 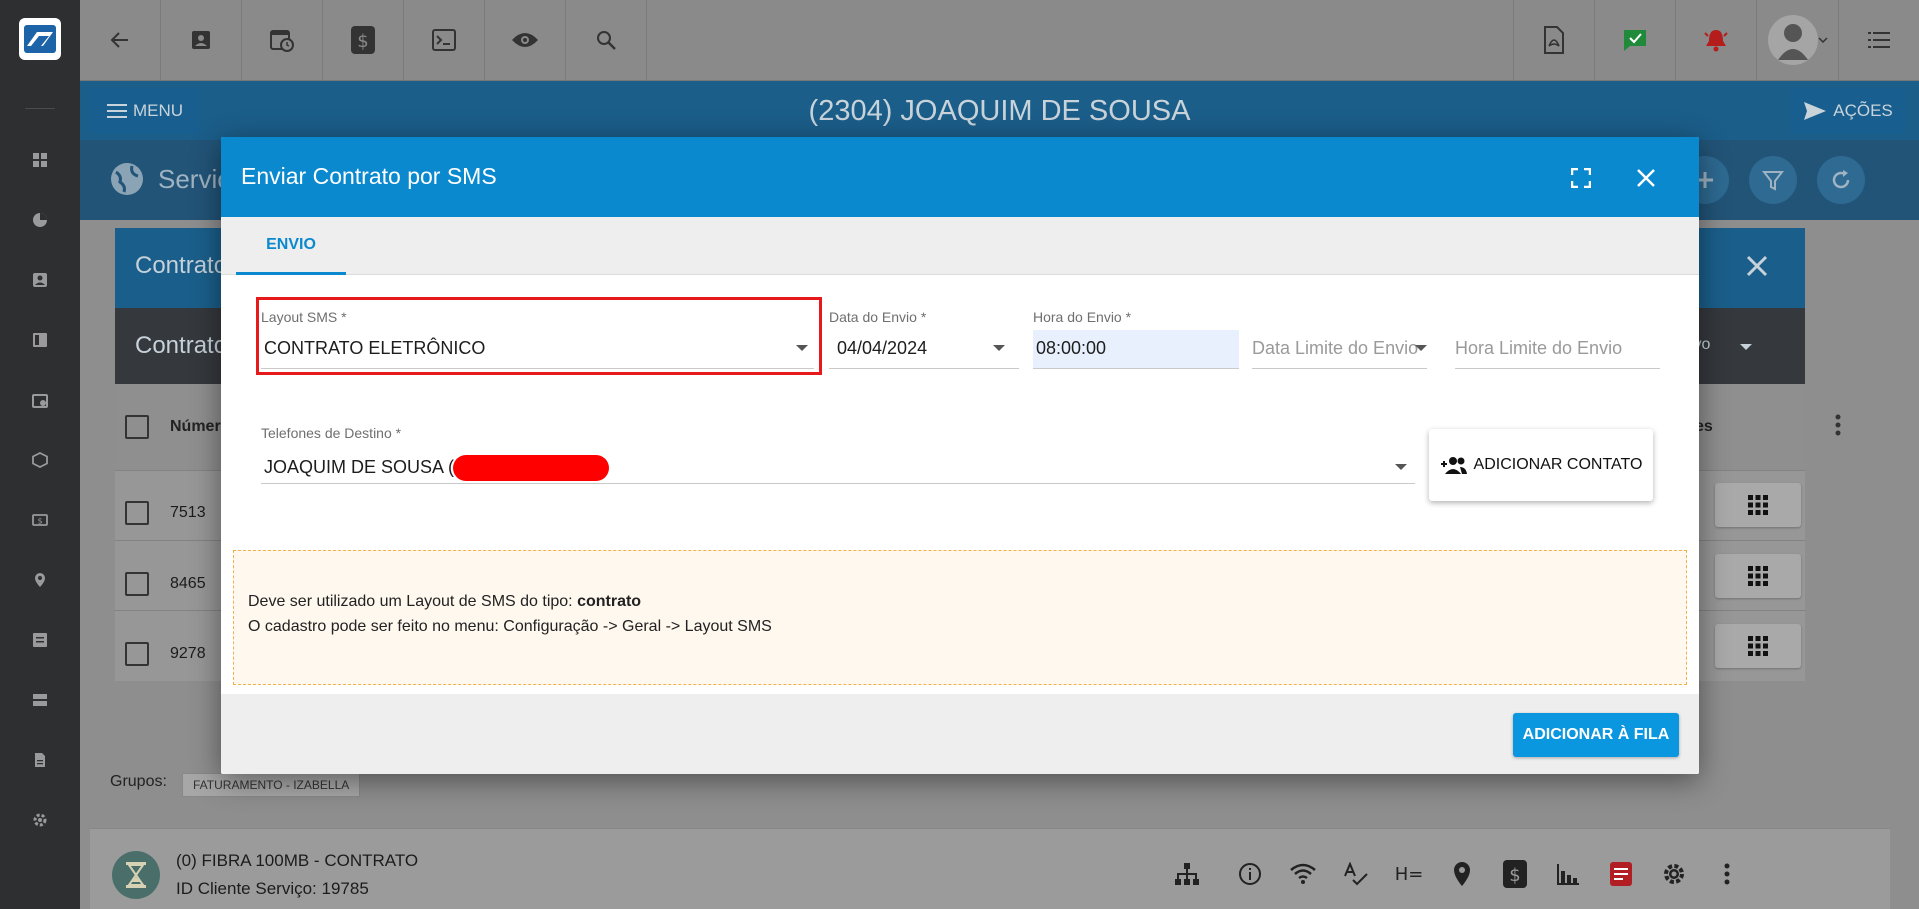 I want to click on select-all-checkbox, so click(x=137, y=427).